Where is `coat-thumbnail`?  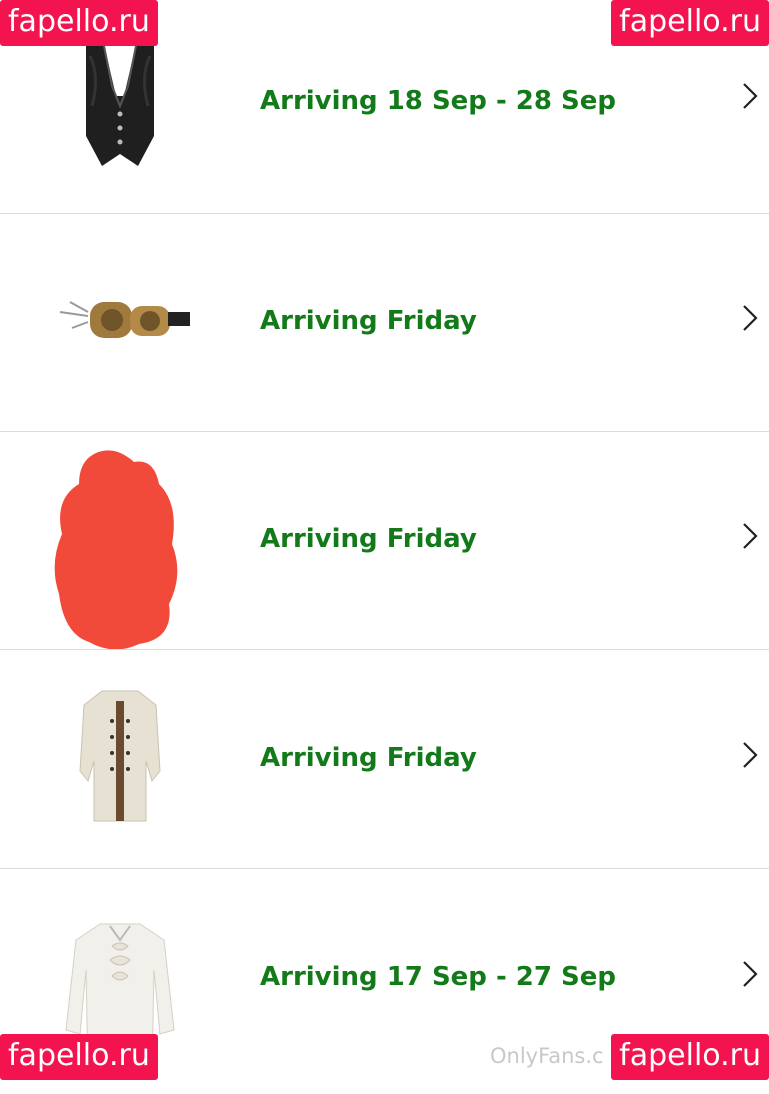 coat-thumbnail is located at coordinates (120, 771).